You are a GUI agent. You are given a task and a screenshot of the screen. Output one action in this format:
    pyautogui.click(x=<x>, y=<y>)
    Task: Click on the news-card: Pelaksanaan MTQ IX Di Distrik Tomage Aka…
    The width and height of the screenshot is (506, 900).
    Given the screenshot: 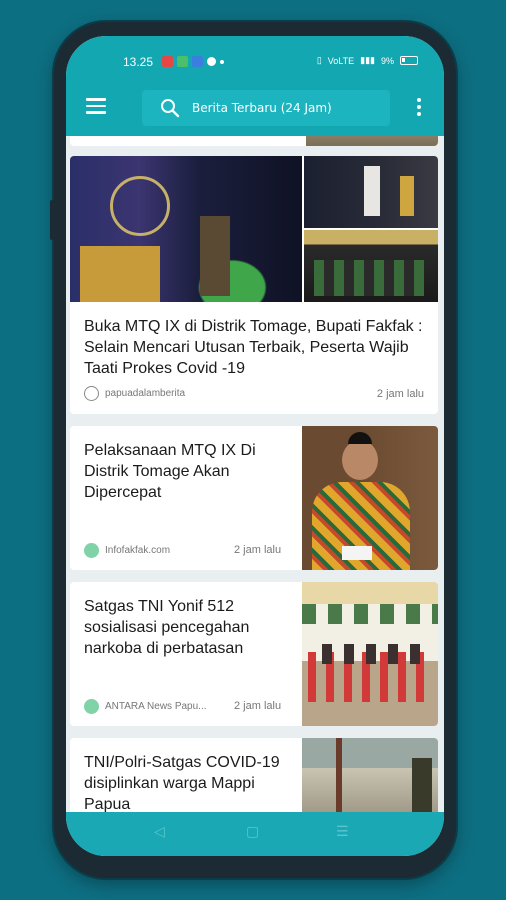 What is the action you would take?
    pyautogui.click(x=254, y=498)
    